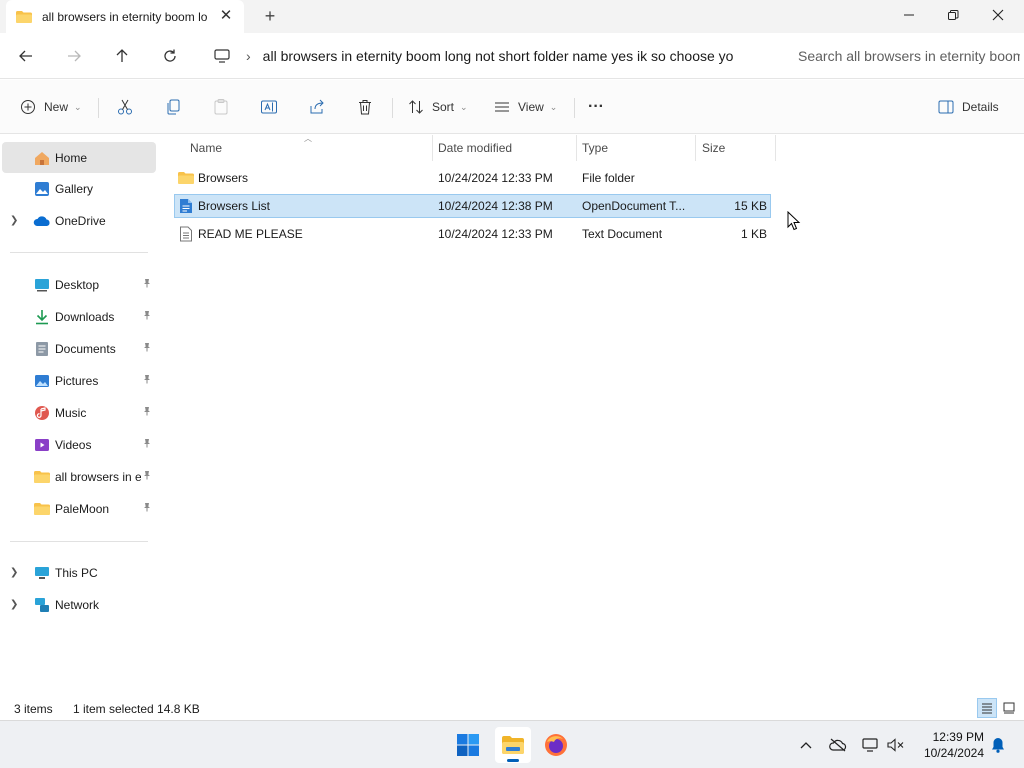 The height and width of the screenshot is (768, 1024). Describe the element at coordinates (79, 316) in the screenshot. I see `sidebar-item-downloads: Downloads` at that location.